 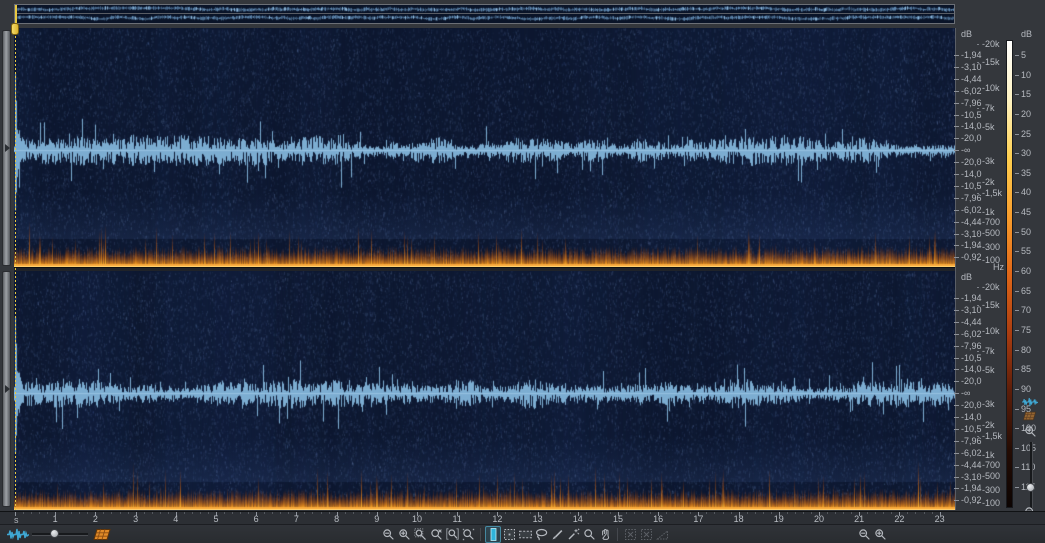 I want to click on zoom-reset-button, so click(x=436, y=534).